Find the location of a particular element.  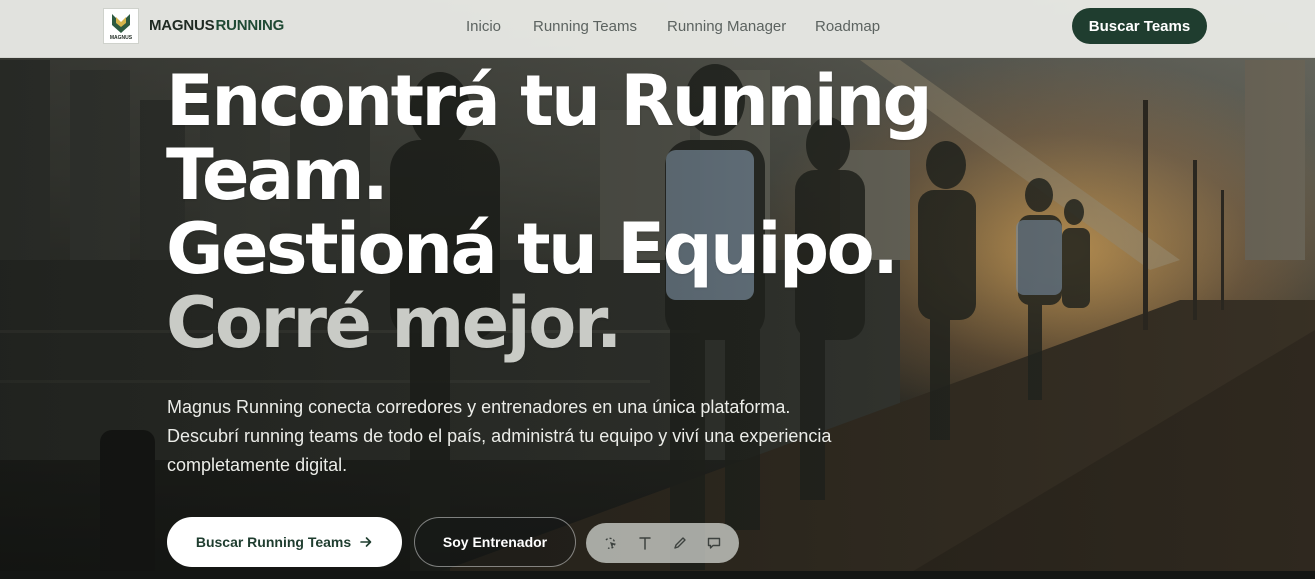

headline-line-3: Gestioná tu Equipo. is located at coordinates (532, 249).